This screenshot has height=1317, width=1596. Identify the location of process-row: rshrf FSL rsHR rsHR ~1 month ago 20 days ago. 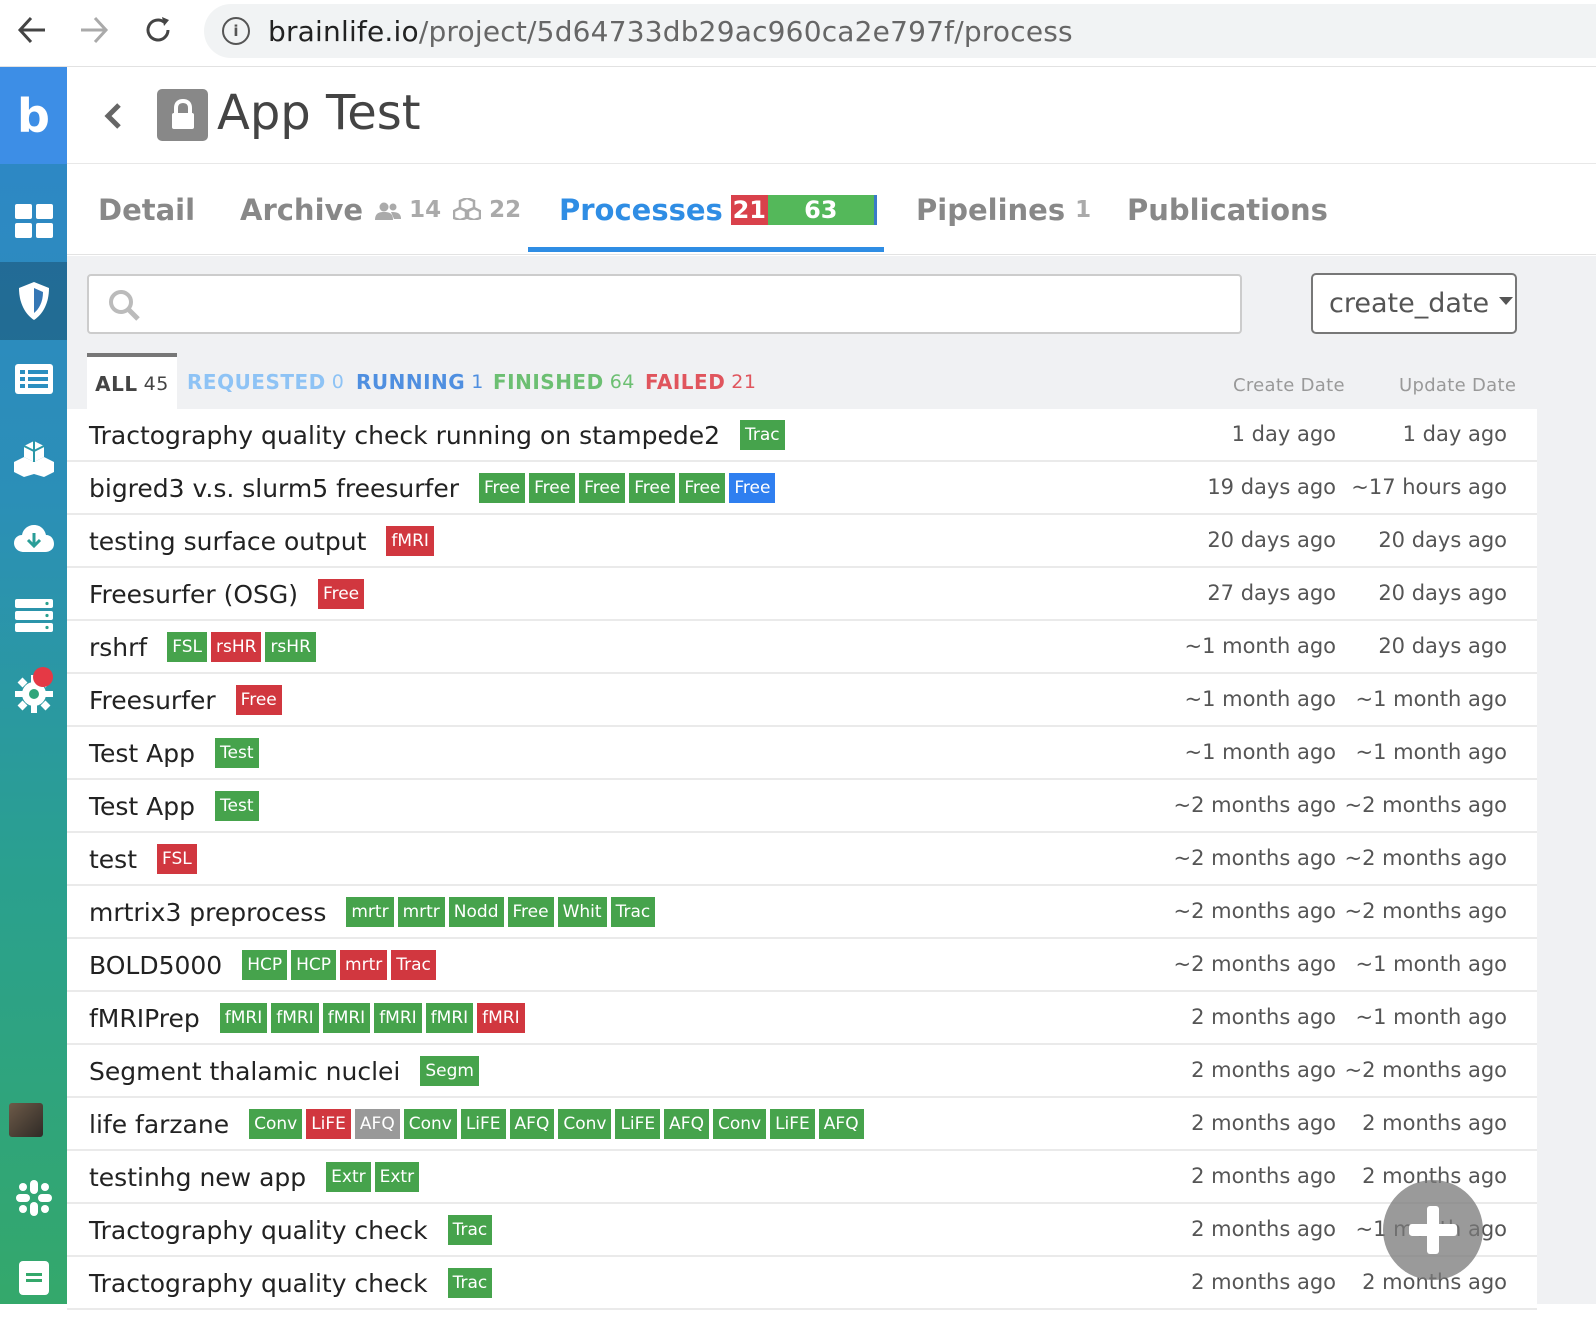
(802, 647).